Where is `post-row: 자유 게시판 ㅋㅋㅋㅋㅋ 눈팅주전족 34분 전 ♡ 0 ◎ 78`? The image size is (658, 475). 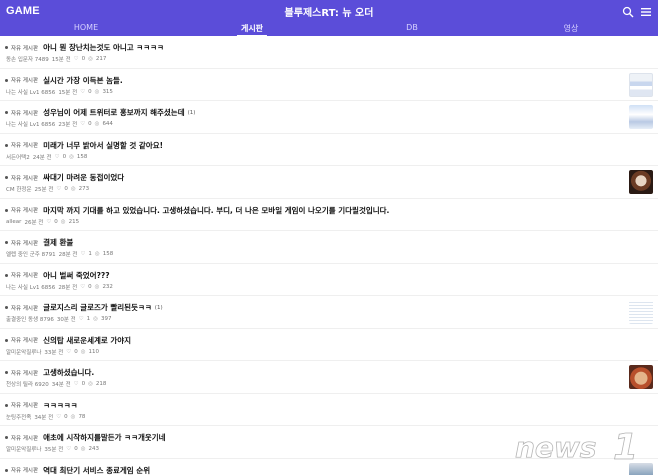 post-row: 자유 게시판 ㅋㅋㅋㅋㅋ 눈팅주전족 34분 전 ♡ 0 ◎ 78 is located at coordinates (329, 410).